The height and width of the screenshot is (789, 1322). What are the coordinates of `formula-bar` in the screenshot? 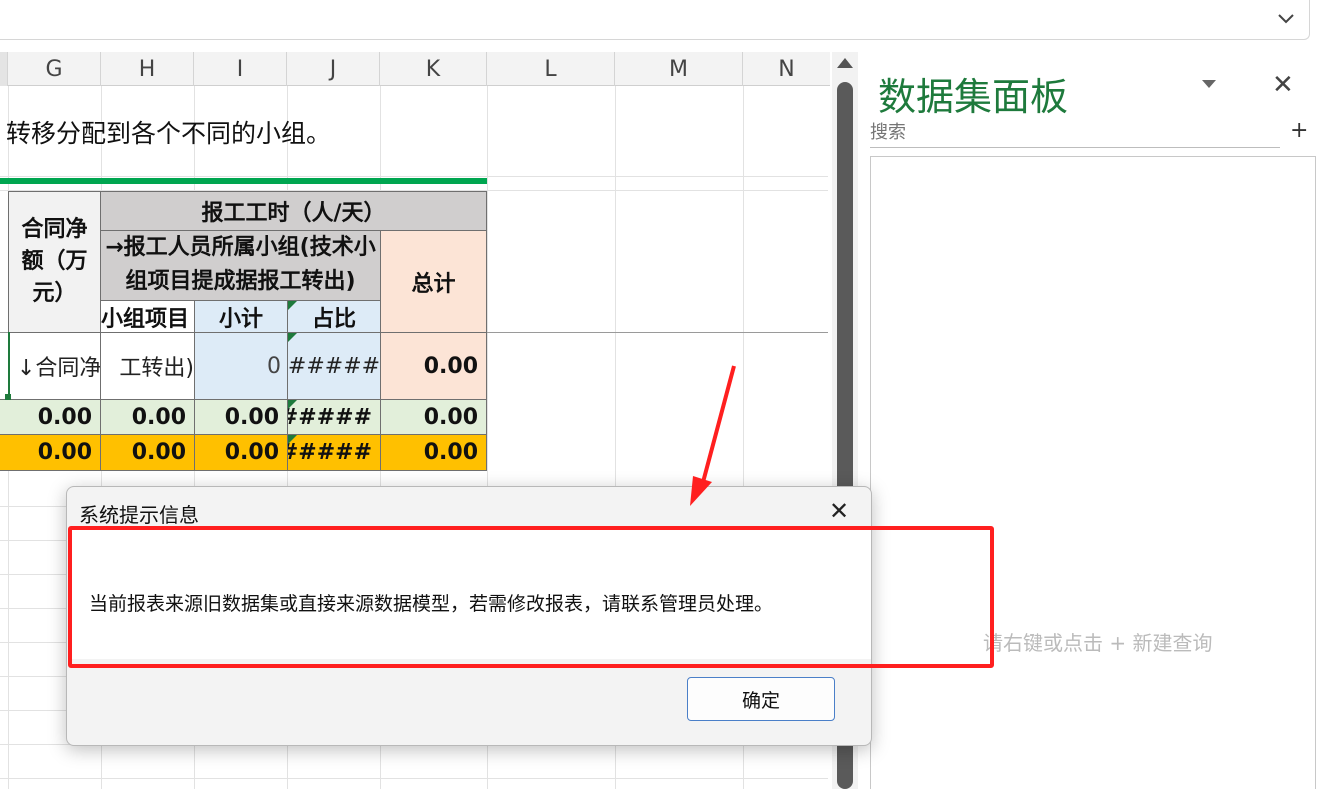 It's located at (655, 20).